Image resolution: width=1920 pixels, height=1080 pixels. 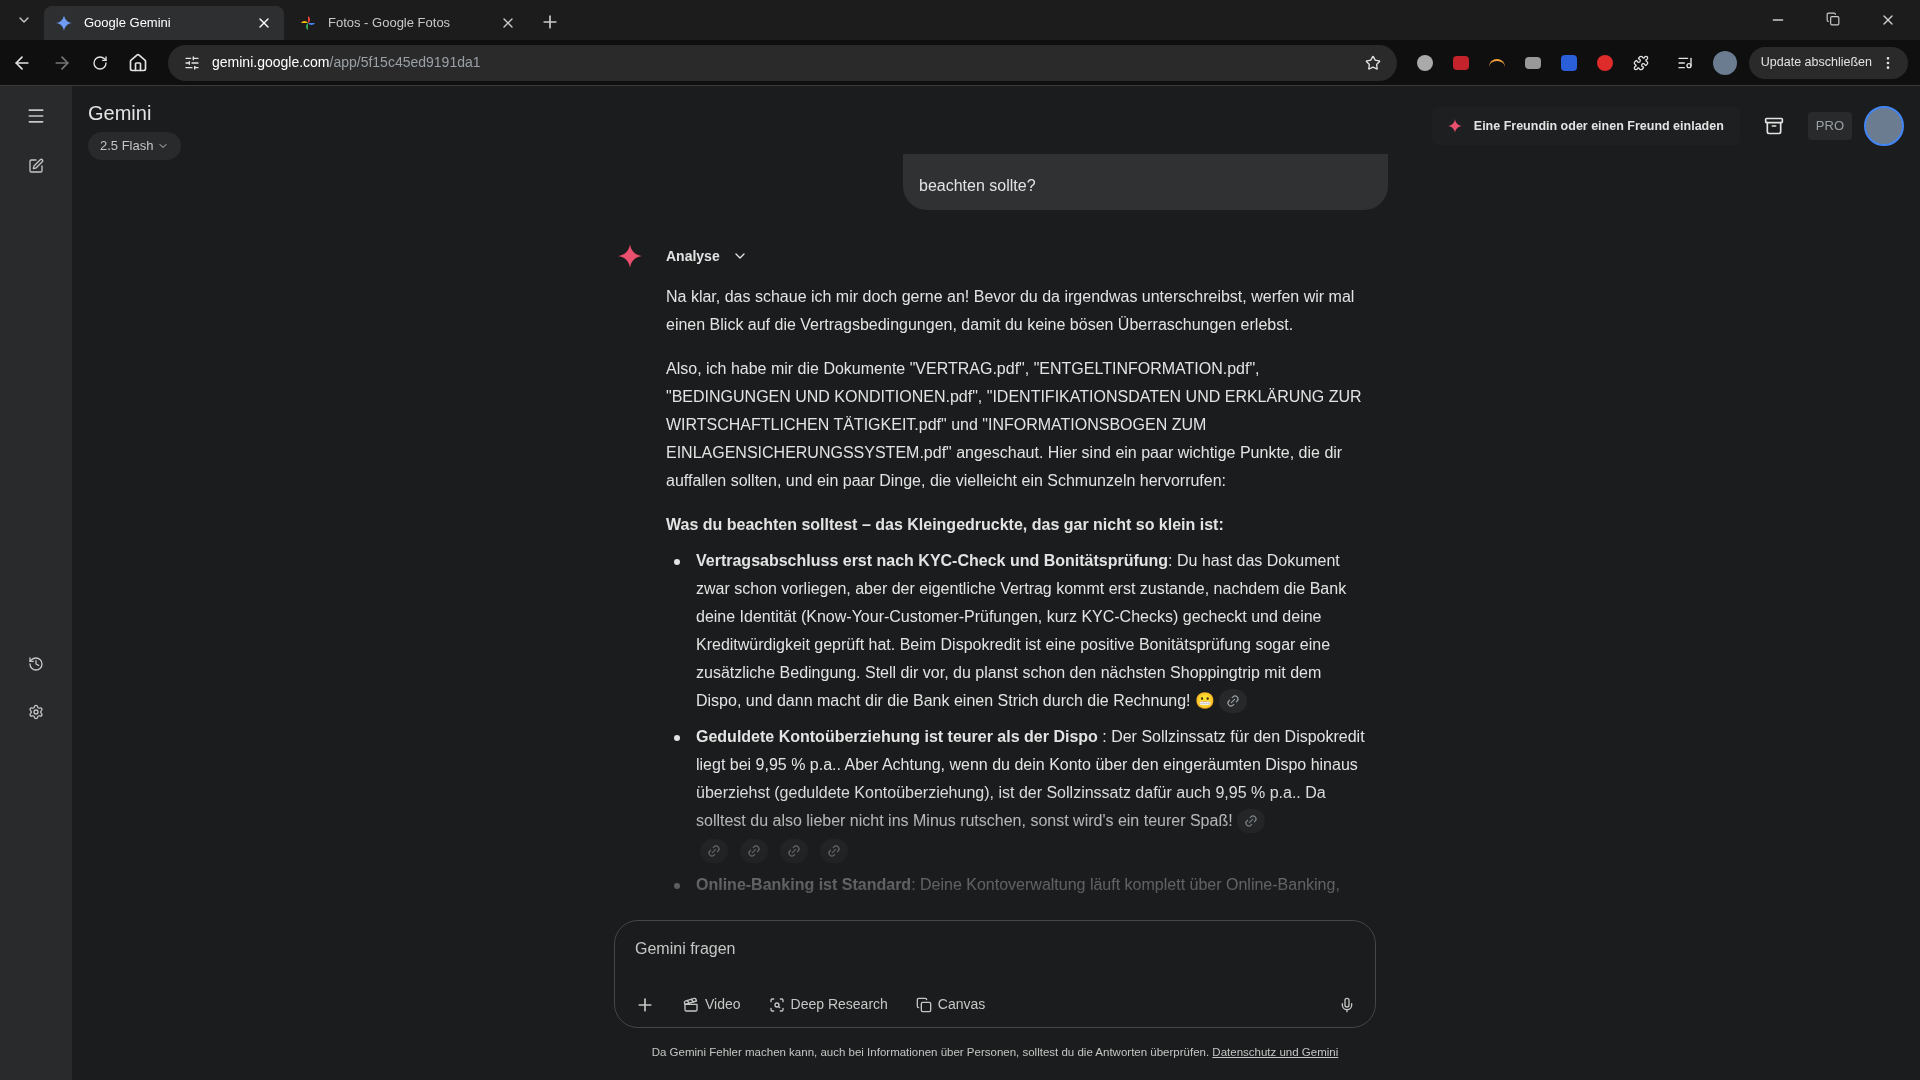 I want to click on update-button: Update abschließen, so click(x=1828, y=62).